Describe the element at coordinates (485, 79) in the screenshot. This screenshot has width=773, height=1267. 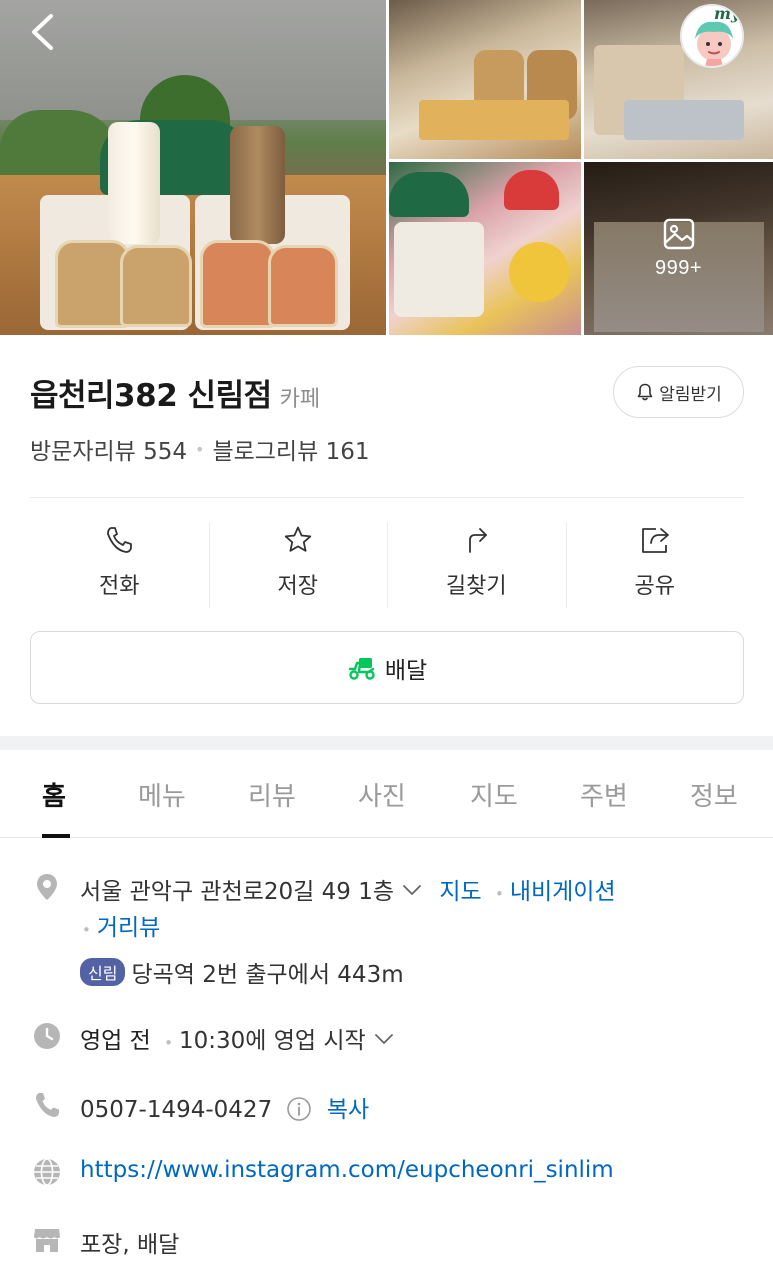
I see `photo-top-middle` at that location.